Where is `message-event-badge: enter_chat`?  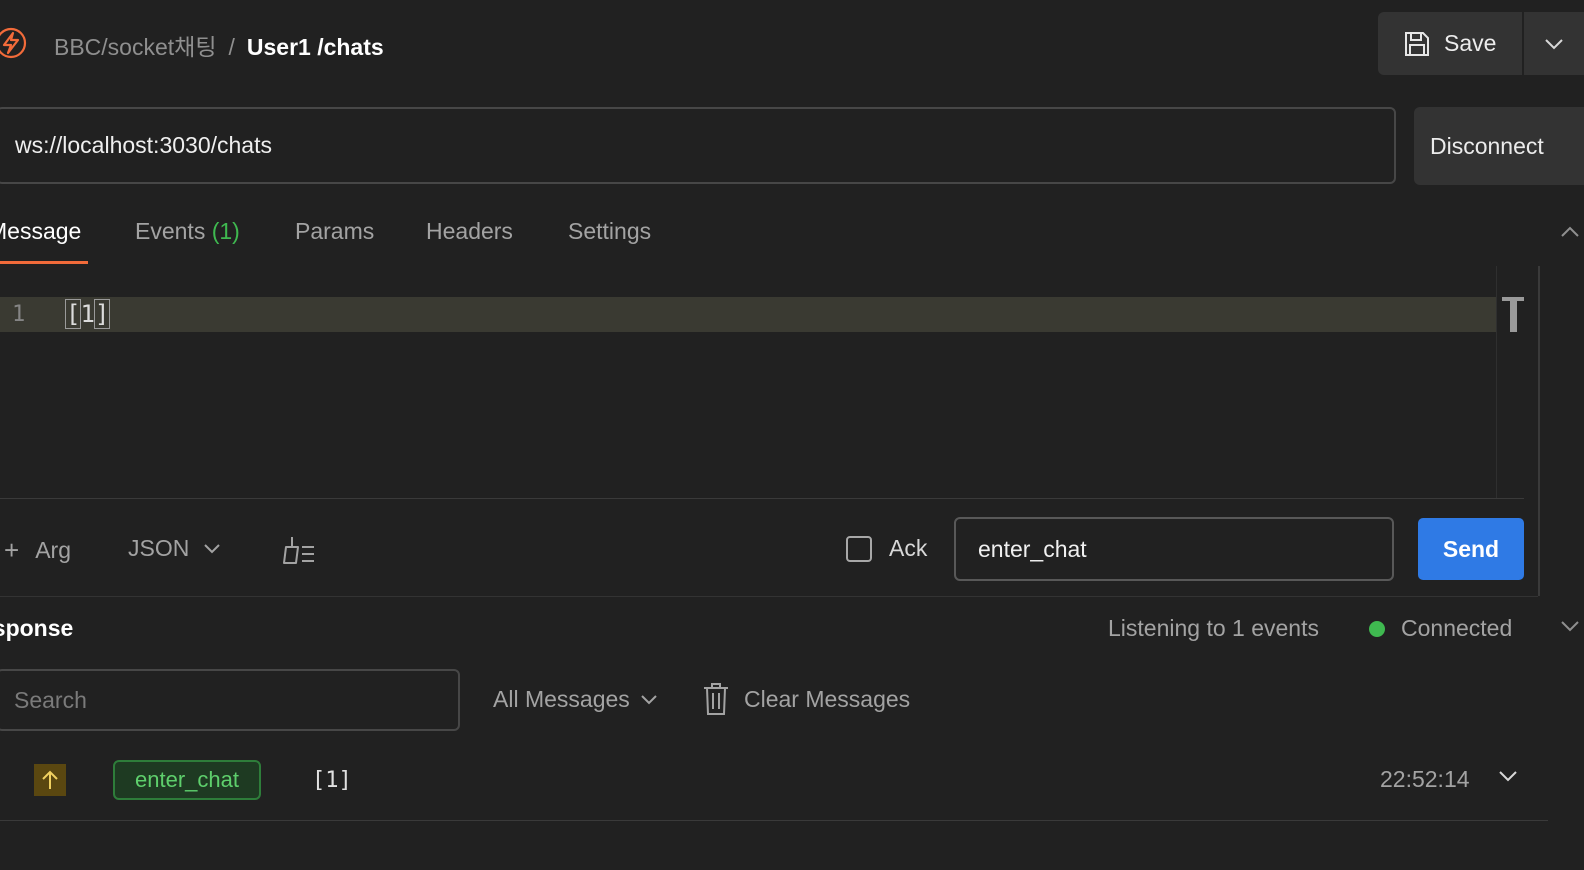 message-event-badge: enter_chat is located at coordinates (187, 780).